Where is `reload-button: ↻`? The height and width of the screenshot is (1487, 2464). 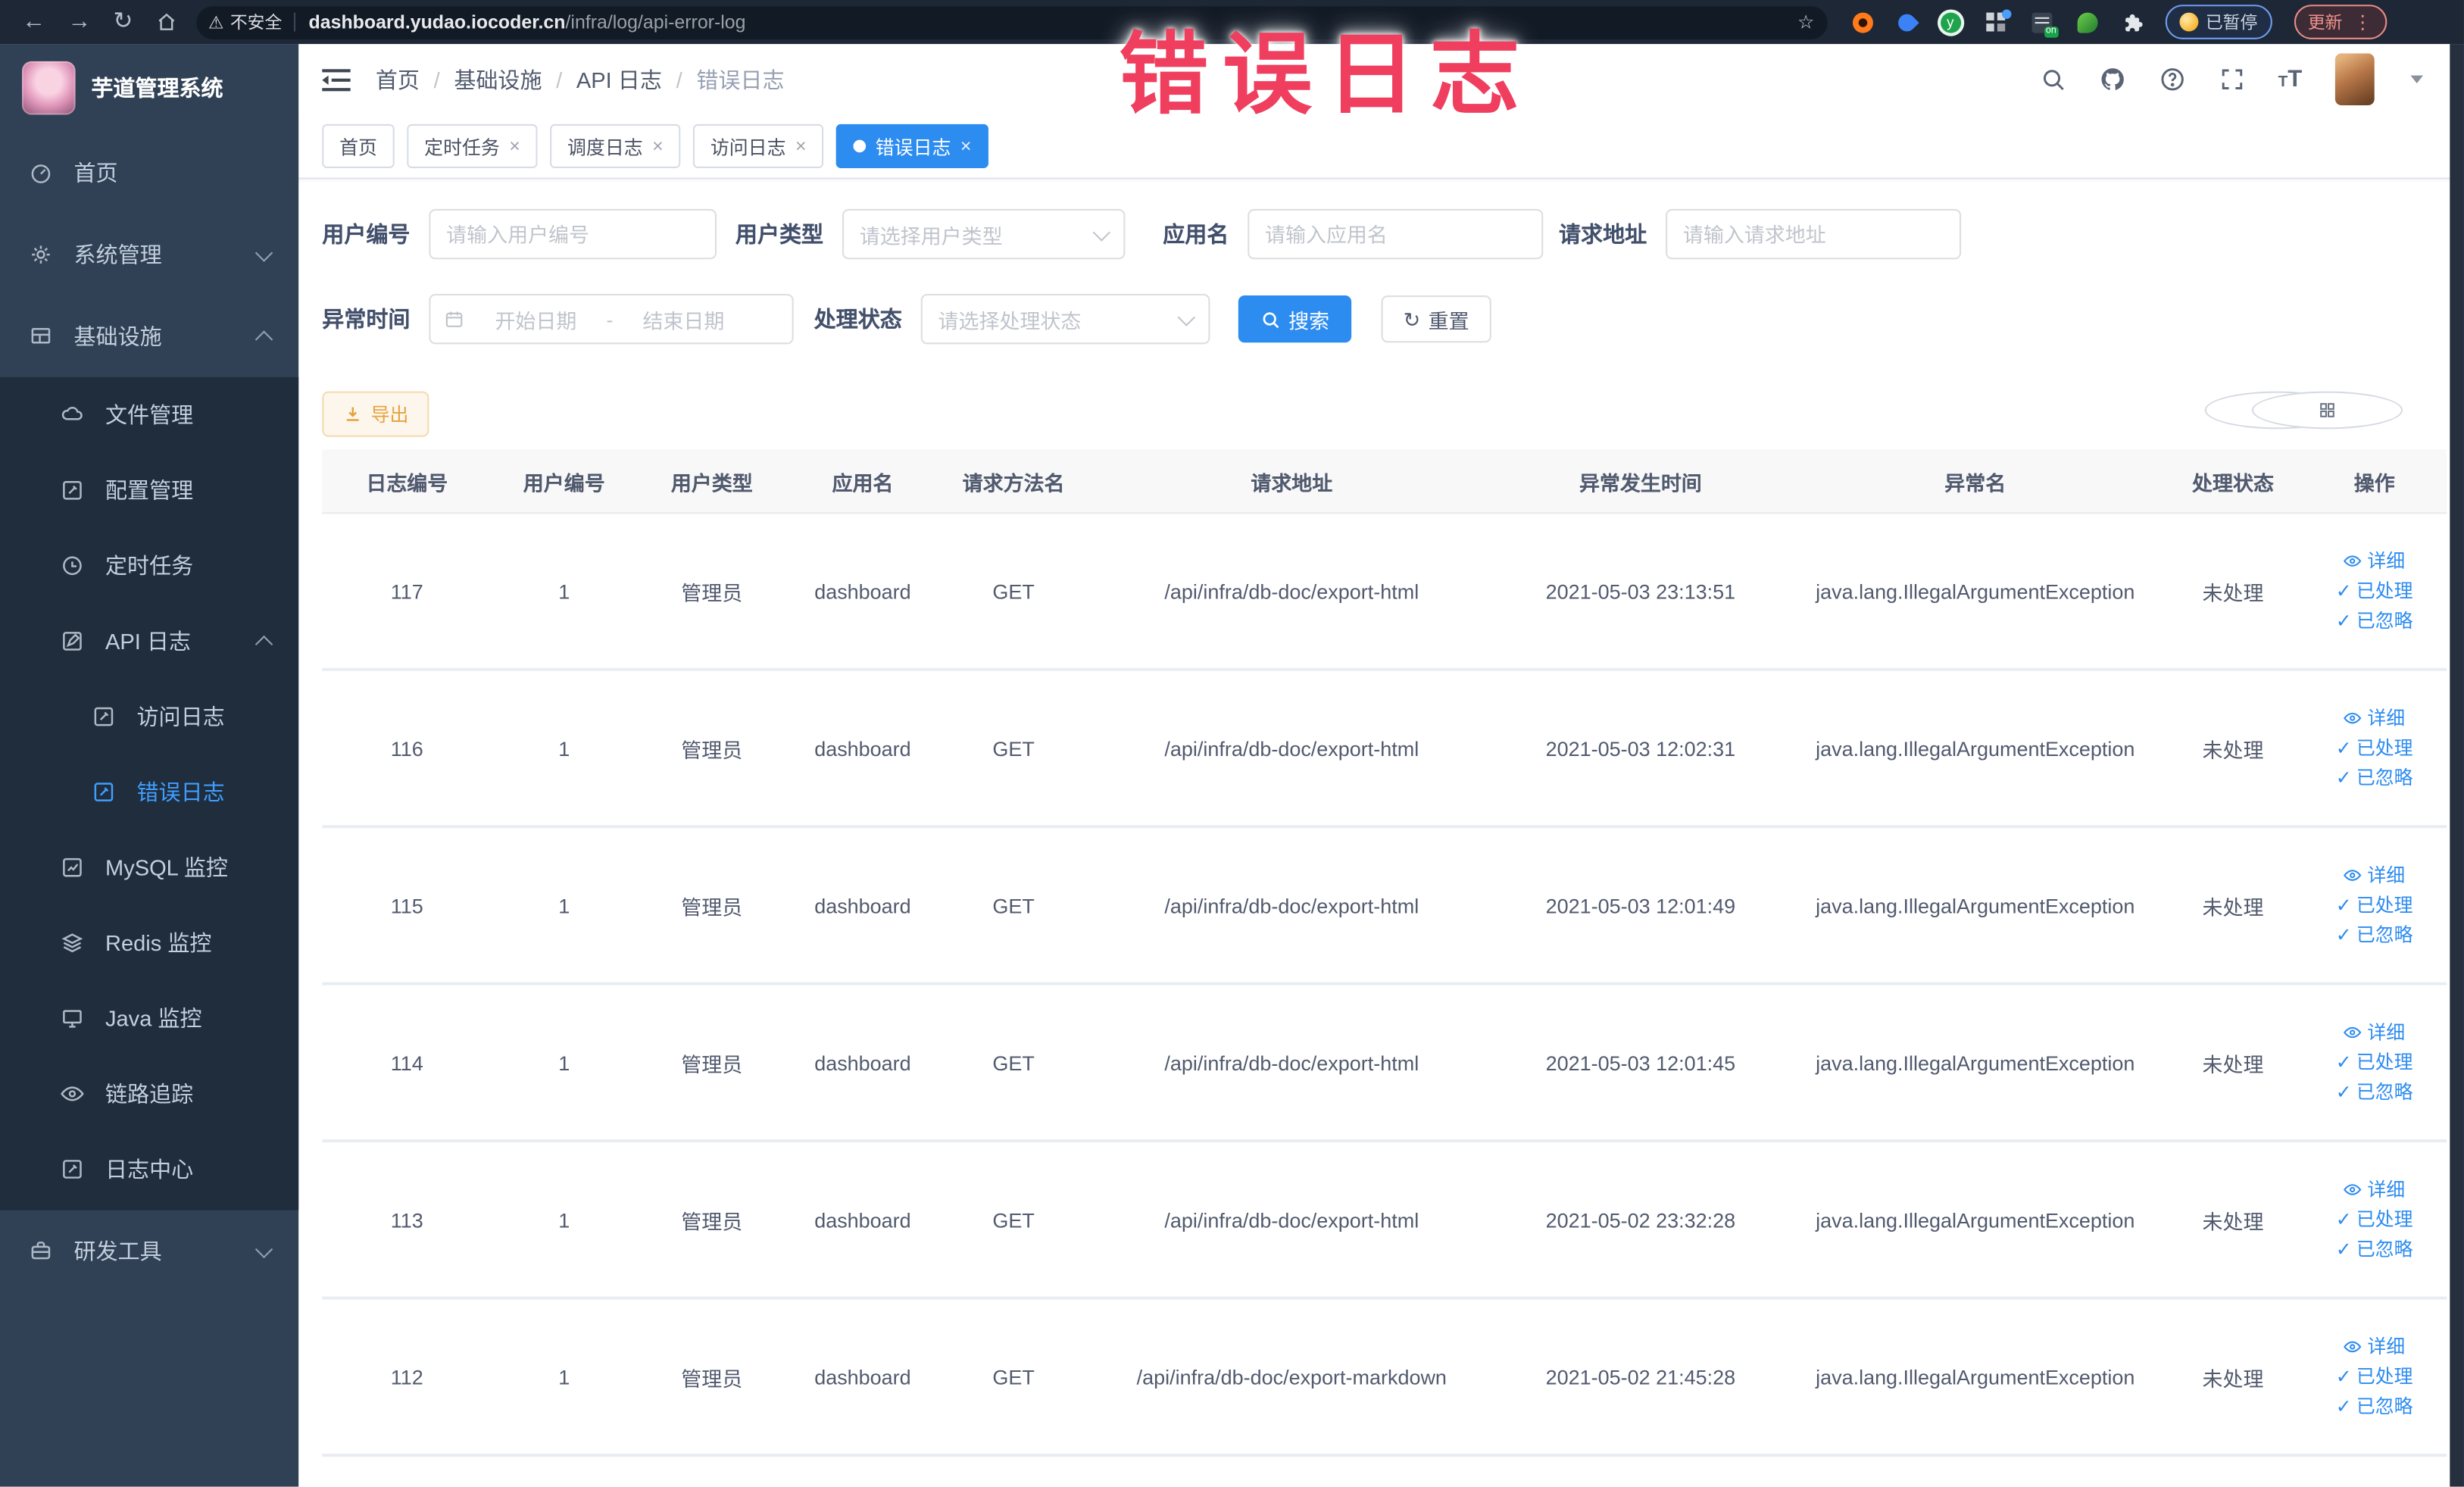 reload-button: ↻ is located at coordinates (123, 22).